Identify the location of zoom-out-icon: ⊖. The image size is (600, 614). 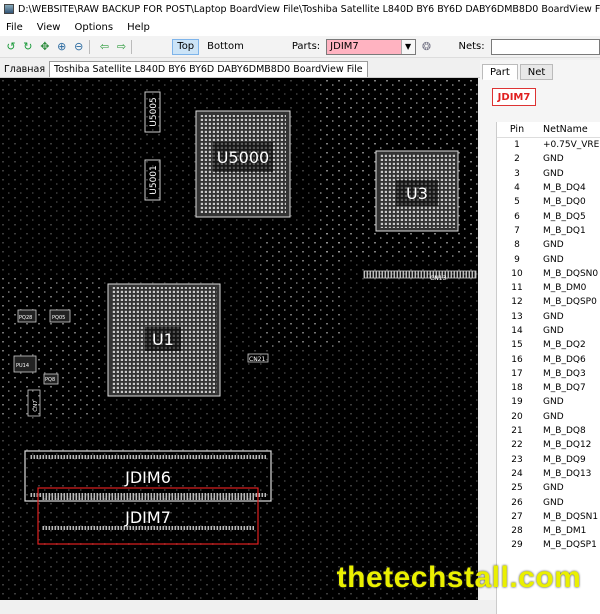
(79, 47).